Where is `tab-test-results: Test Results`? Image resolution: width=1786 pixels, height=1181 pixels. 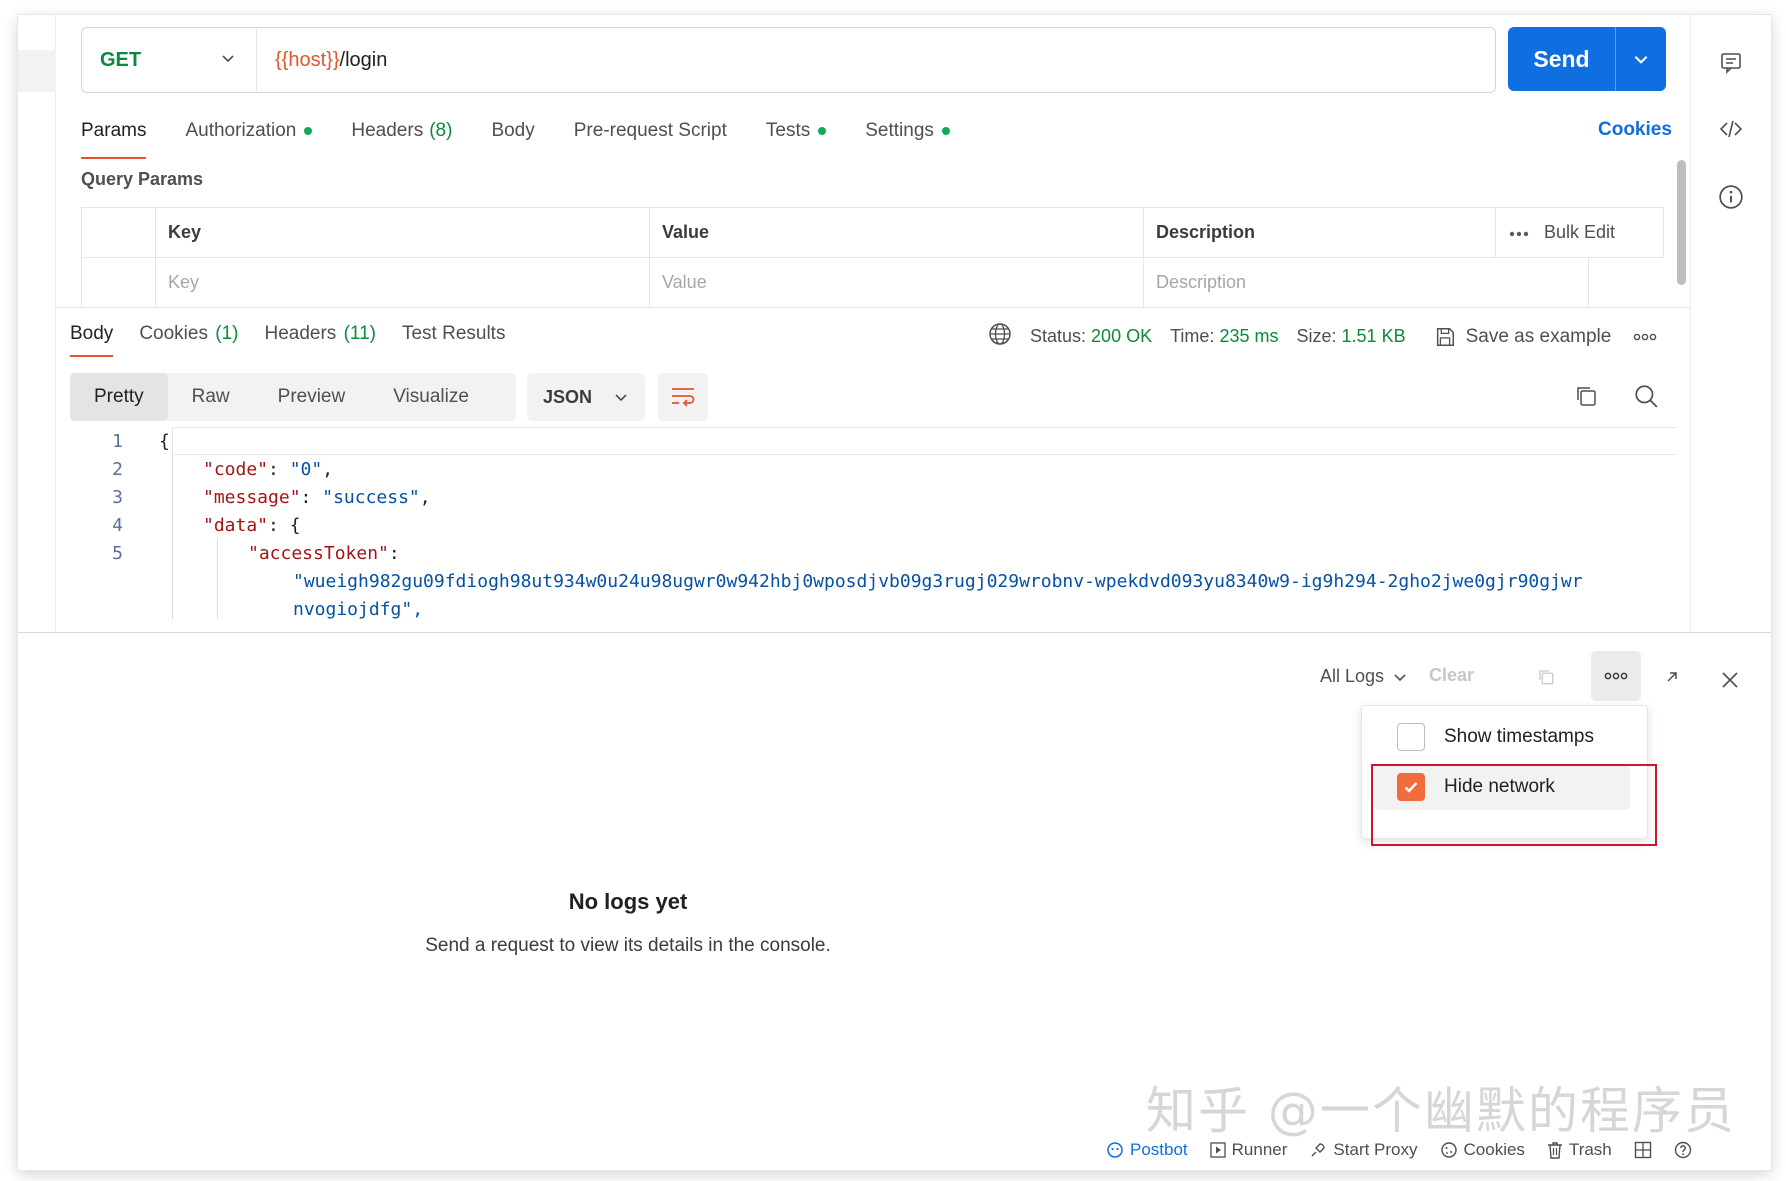 tab-test-results: Test Results is located at coordinates (453, 334).